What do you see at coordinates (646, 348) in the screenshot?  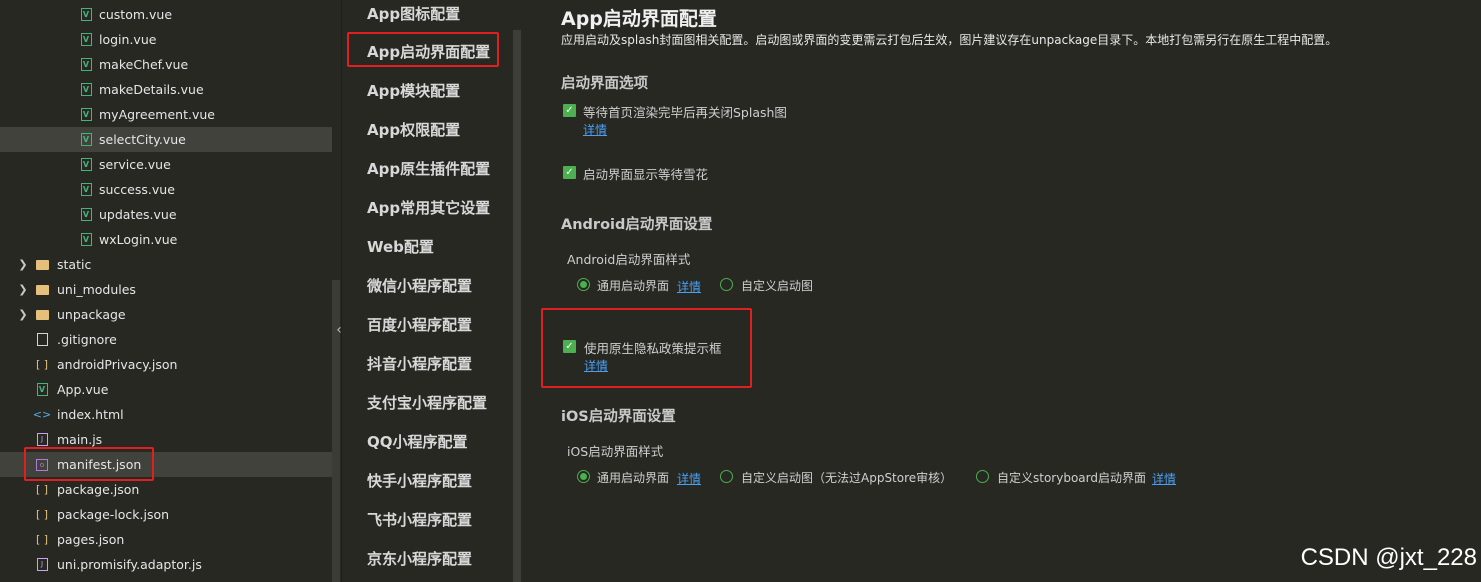 I see `privacy-highlight-box` at bounding box center [646, 348].